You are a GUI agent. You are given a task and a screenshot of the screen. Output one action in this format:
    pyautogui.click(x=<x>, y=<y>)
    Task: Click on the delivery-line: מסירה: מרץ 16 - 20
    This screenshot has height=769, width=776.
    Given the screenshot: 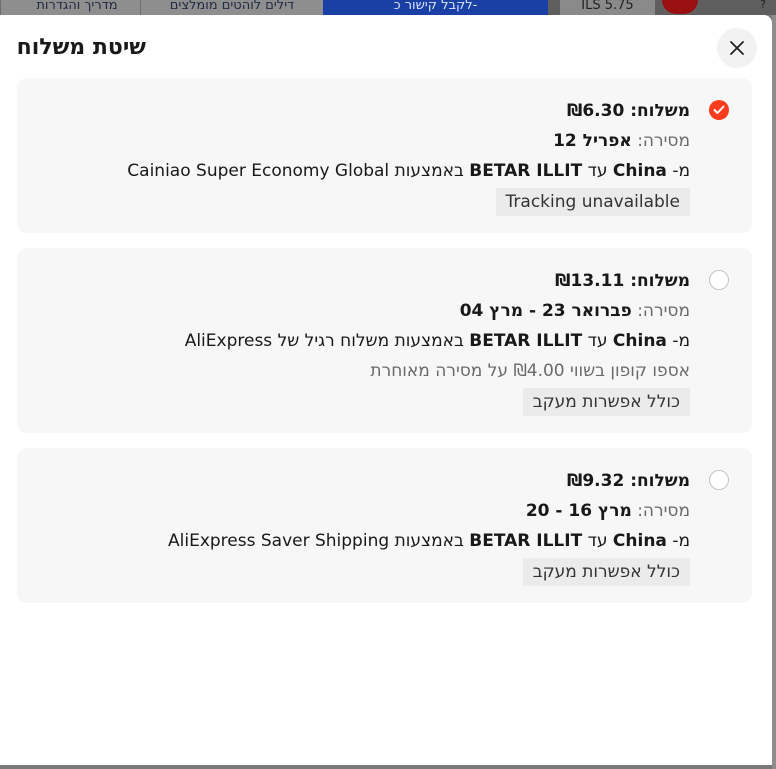 What is the action you would take?
    pyautogui.click(x=370, y=511)
    